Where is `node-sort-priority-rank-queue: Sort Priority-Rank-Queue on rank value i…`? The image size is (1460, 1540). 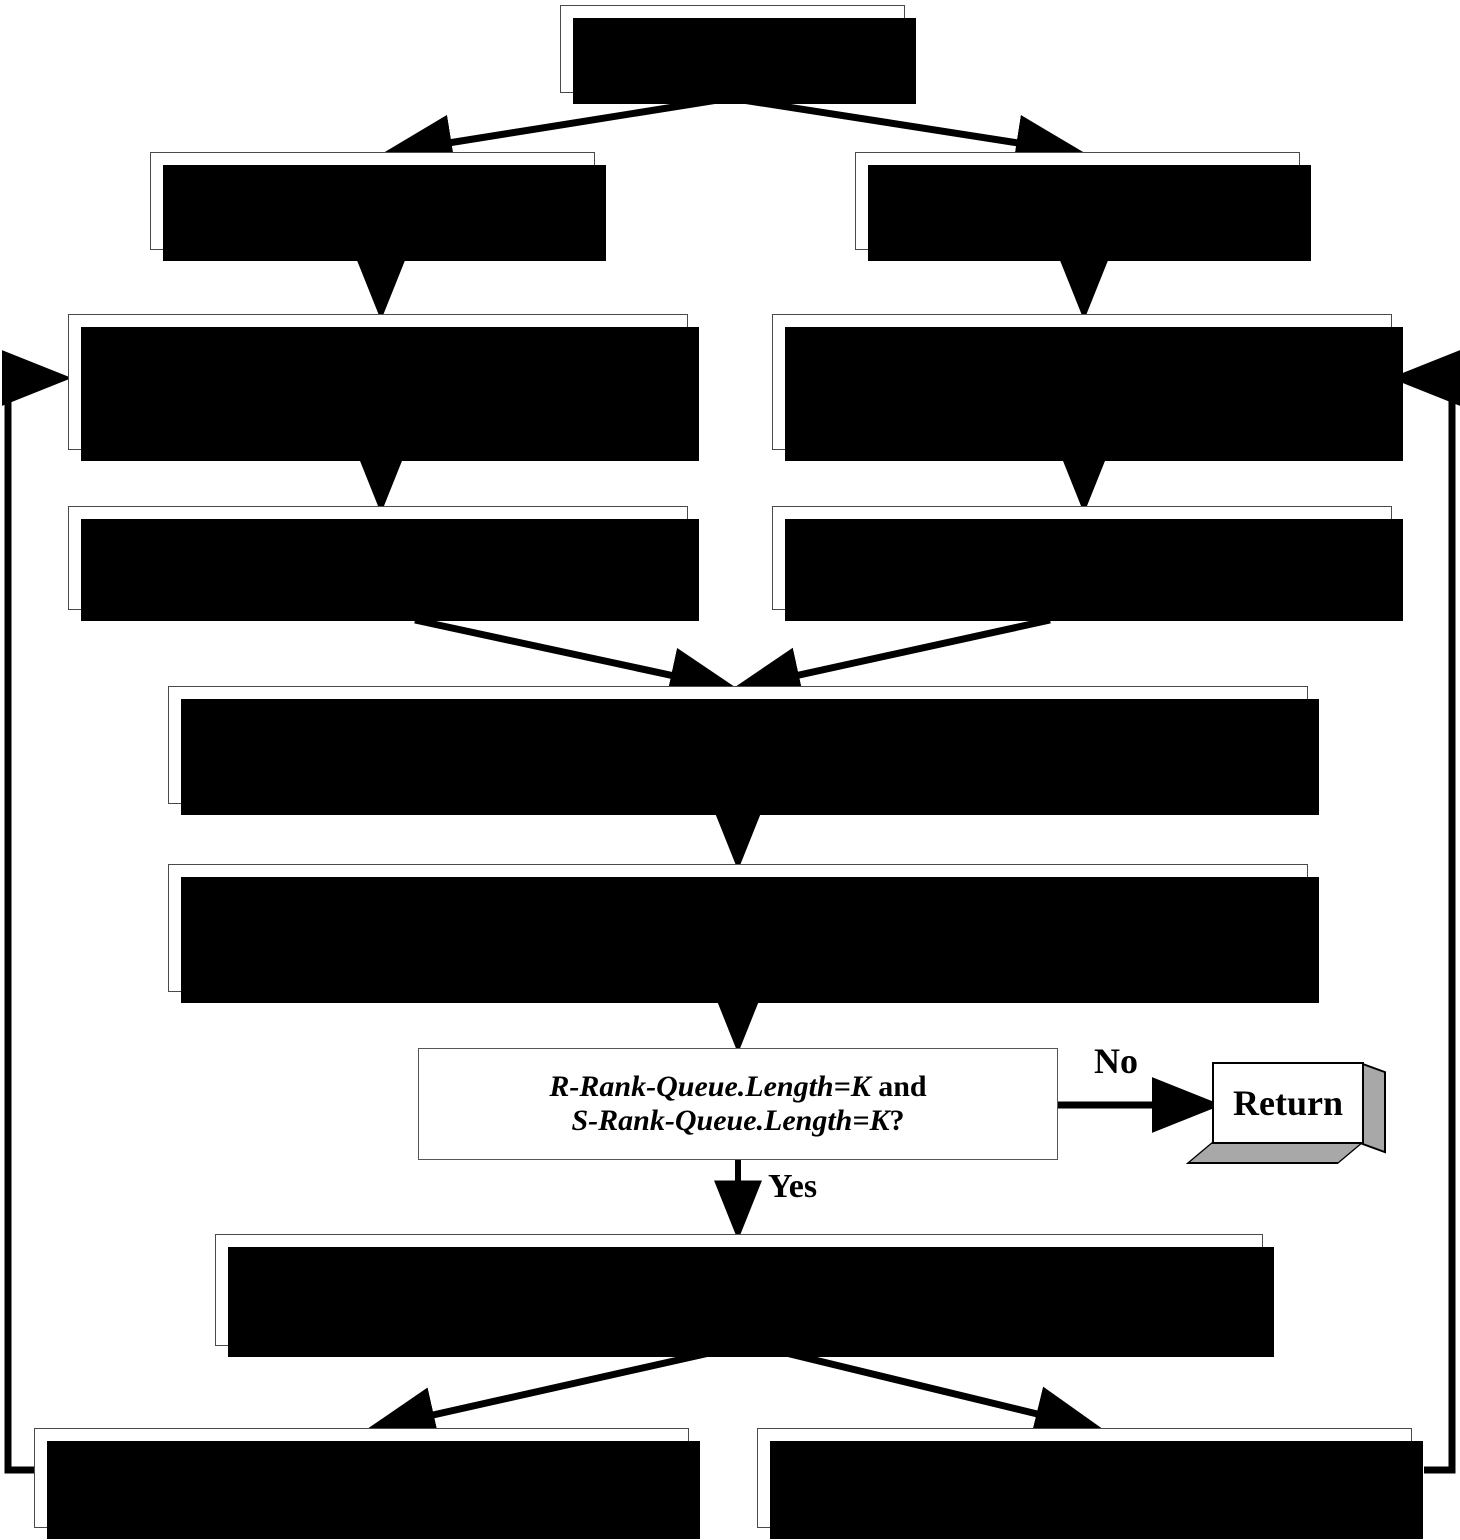 node-sort-priority-rank-queue: Sort Priority-Rank-Queue on rank value i… is located at coordinates (743, 933).